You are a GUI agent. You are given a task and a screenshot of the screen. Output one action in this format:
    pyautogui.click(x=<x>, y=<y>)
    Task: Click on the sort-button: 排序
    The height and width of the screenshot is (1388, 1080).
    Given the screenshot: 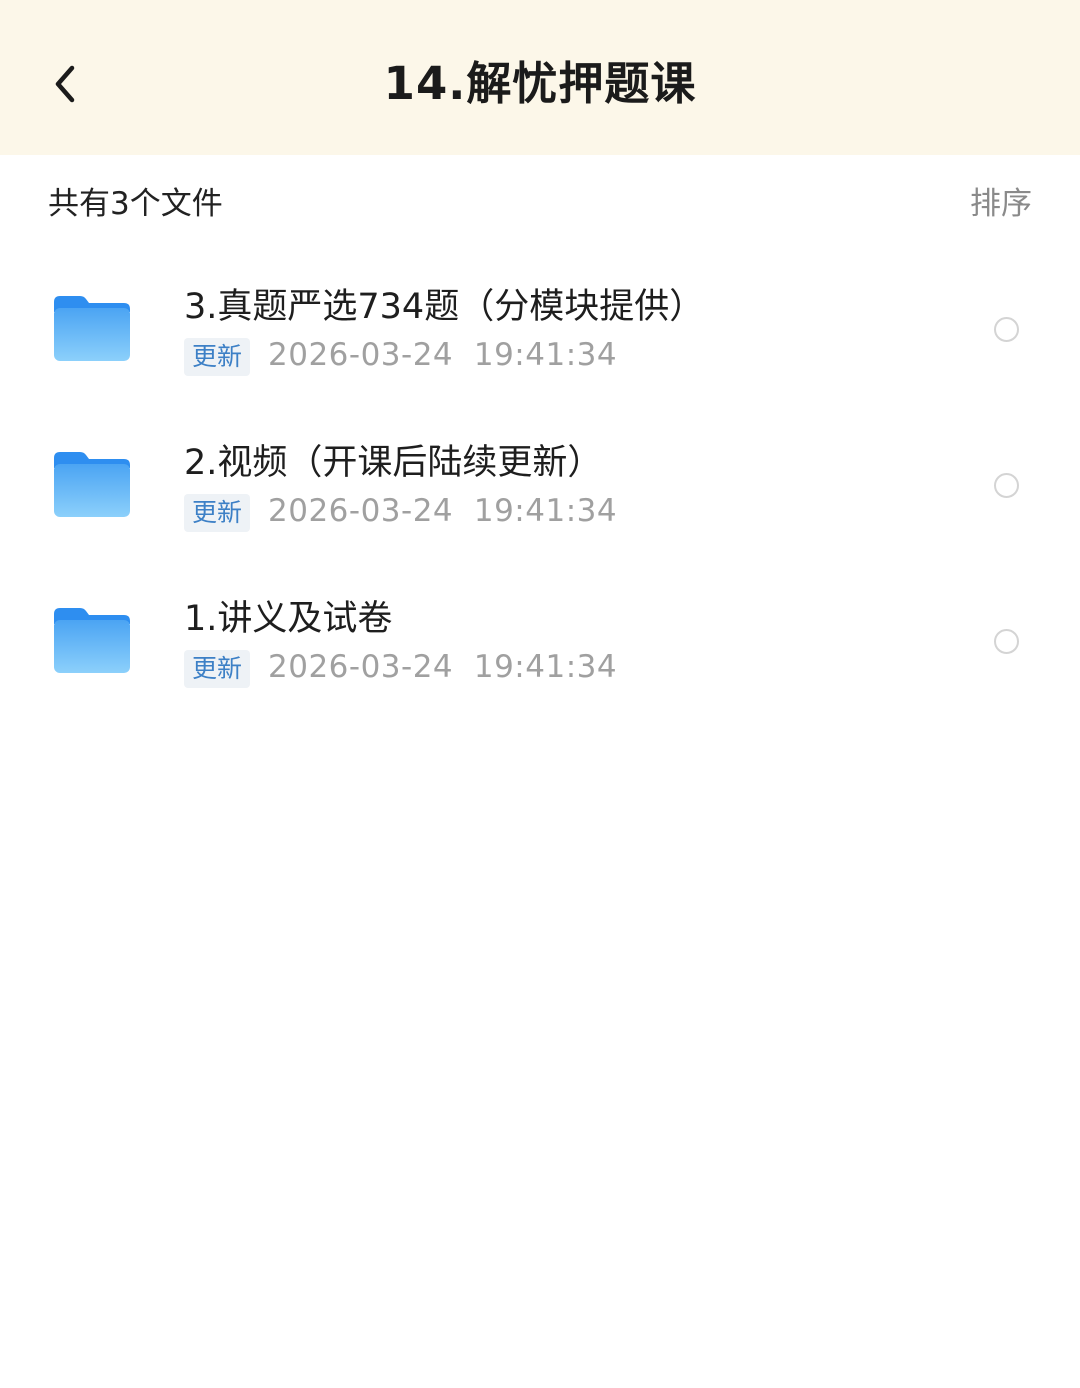 What is the action you would take?
    pyautogui.click(x=1001, y=204)
    